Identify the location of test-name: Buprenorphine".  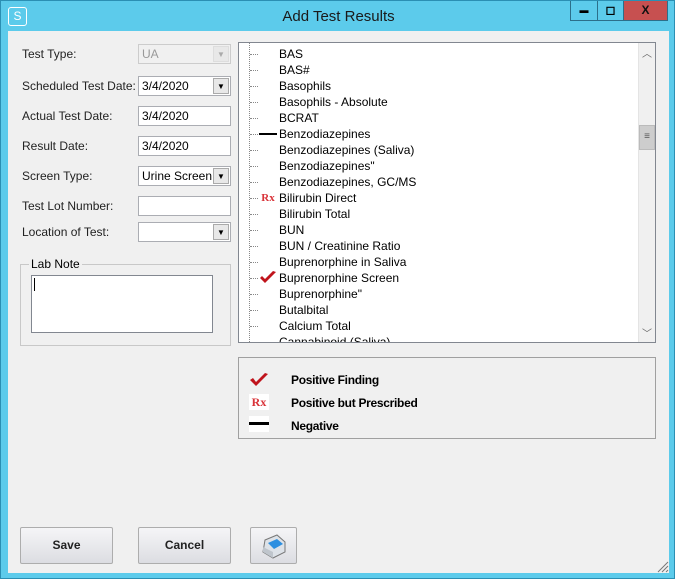
(320, 294).